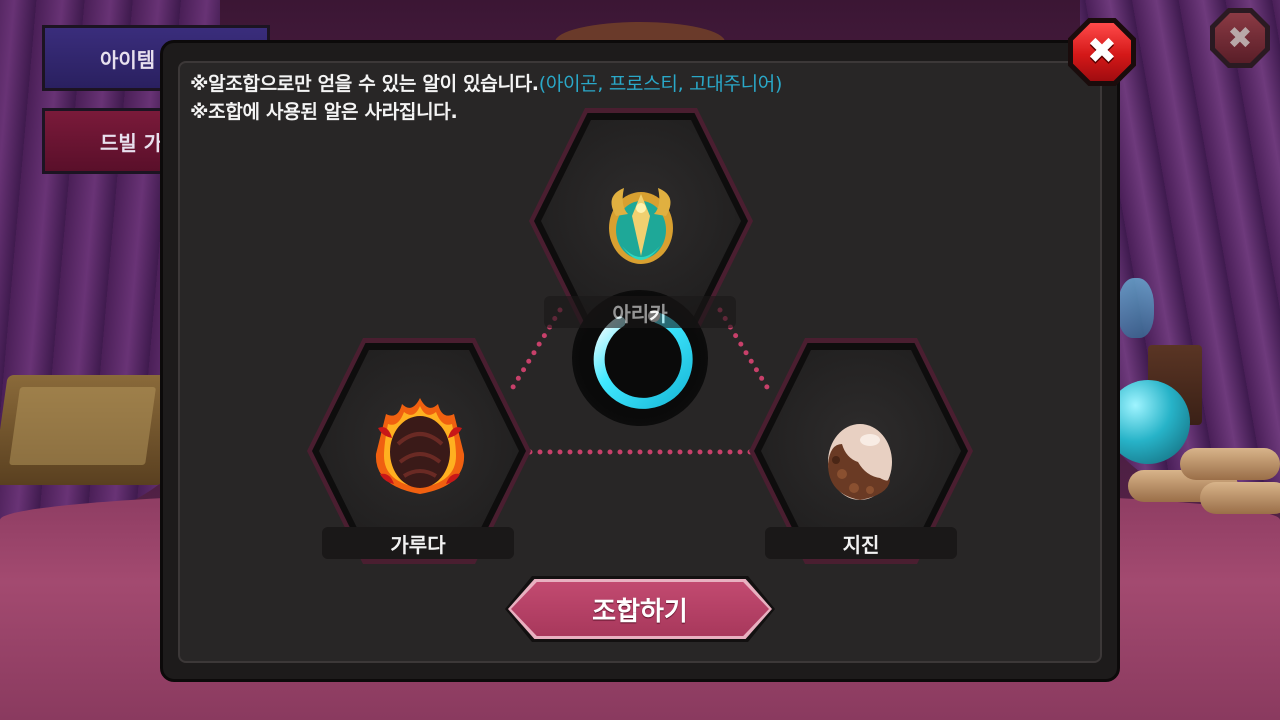  Describe the element at coordinates (418, 543) in the screenshot. I see `egg-name-left: 가루다` at that location.